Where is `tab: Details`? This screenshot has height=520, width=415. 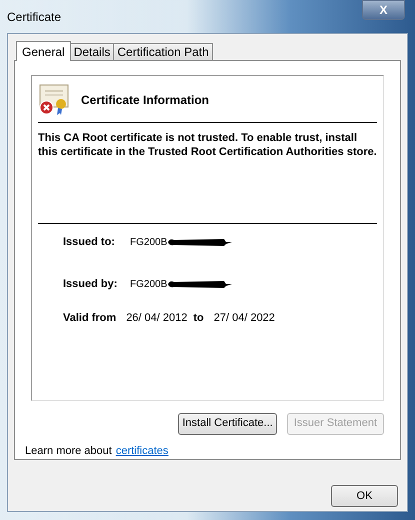 tab: Details is located at coordinates (92, 51).